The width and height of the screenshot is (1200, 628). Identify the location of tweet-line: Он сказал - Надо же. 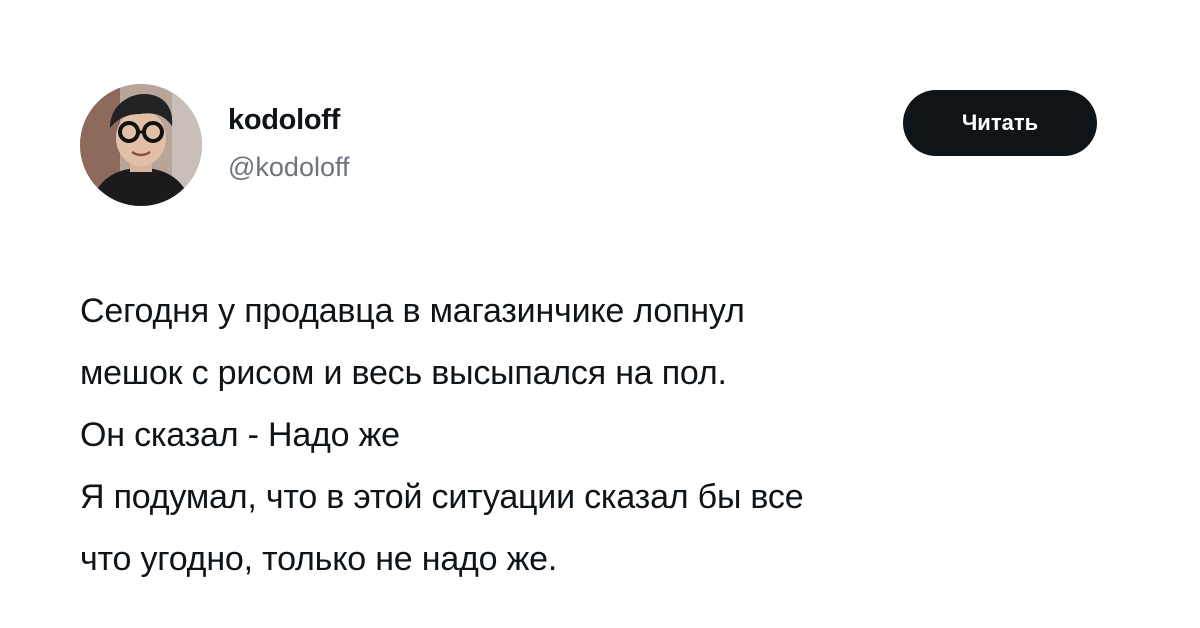
(240, 435).